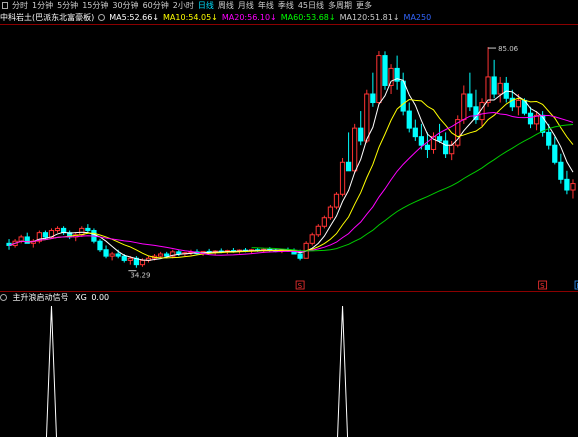  I want to click on tab-6: 2小时, so click(183, 6).